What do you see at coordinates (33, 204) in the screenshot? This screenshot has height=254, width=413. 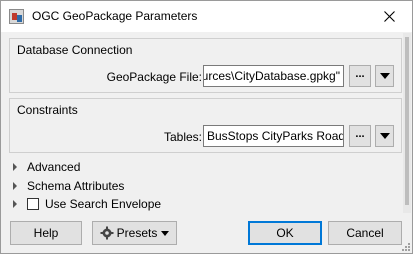 I see `use-search-envelope-checkbox` at bounding box center [33, 204].